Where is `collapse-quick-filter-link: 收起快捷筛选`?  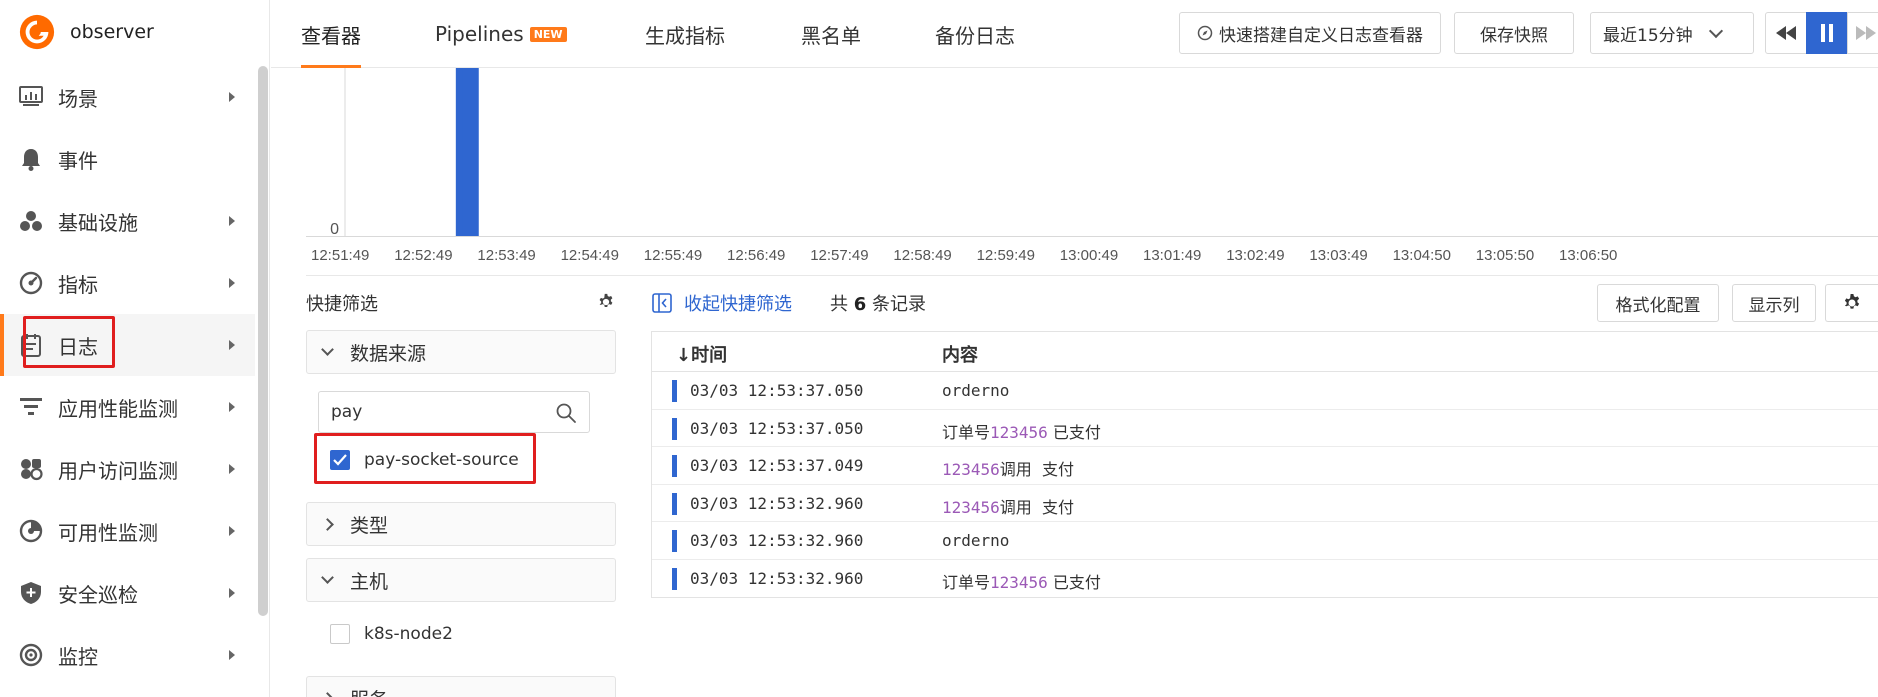 collapse-quick-filter-link: 收起快捷筛选 is located at coordinates (722, 303).